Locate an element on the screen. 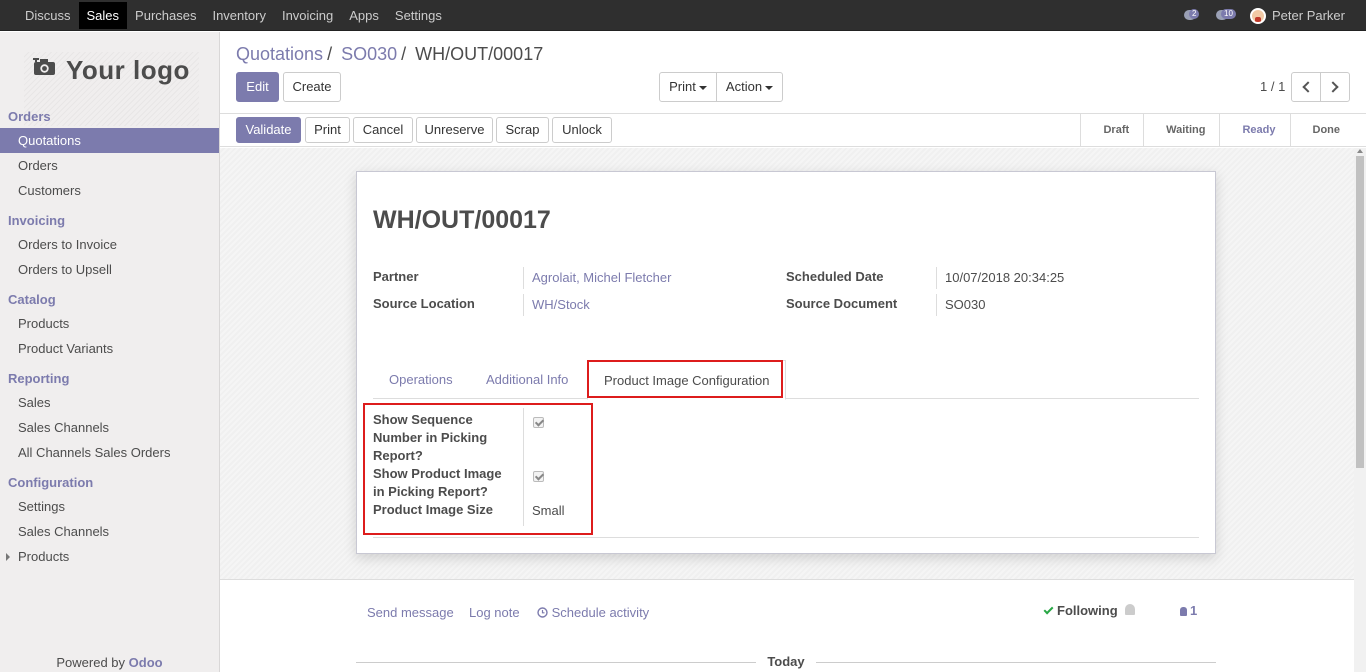 The height and width of the screenshot is (672, 1366). edit-button: Edit is located at coordinates (257, 87).